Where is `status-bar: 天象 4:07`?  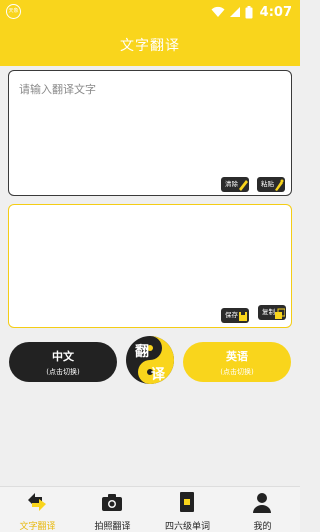 status-bar: 天象 4:07 is located at coordinates (150, 12).